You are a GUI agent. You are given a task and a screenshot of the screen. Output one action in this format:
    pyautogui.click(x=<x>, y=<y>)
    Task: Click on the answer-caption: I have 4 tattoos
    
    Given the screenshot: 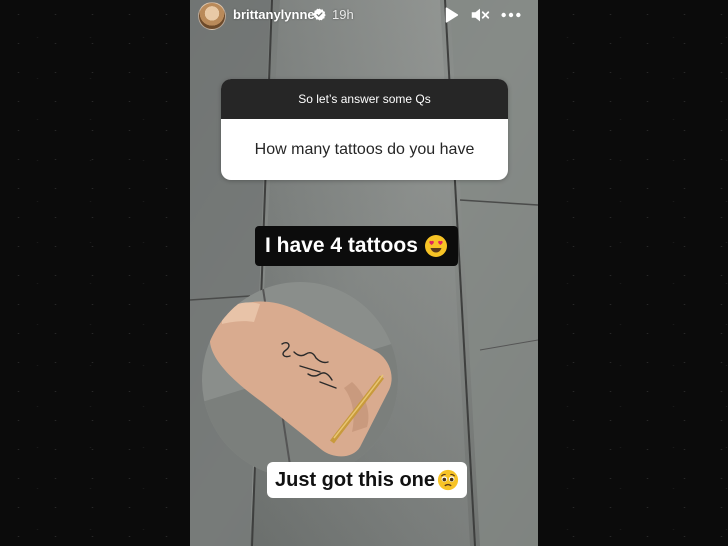 What is the action you would take?
    pyautogui.click(x=356, y=246)
    